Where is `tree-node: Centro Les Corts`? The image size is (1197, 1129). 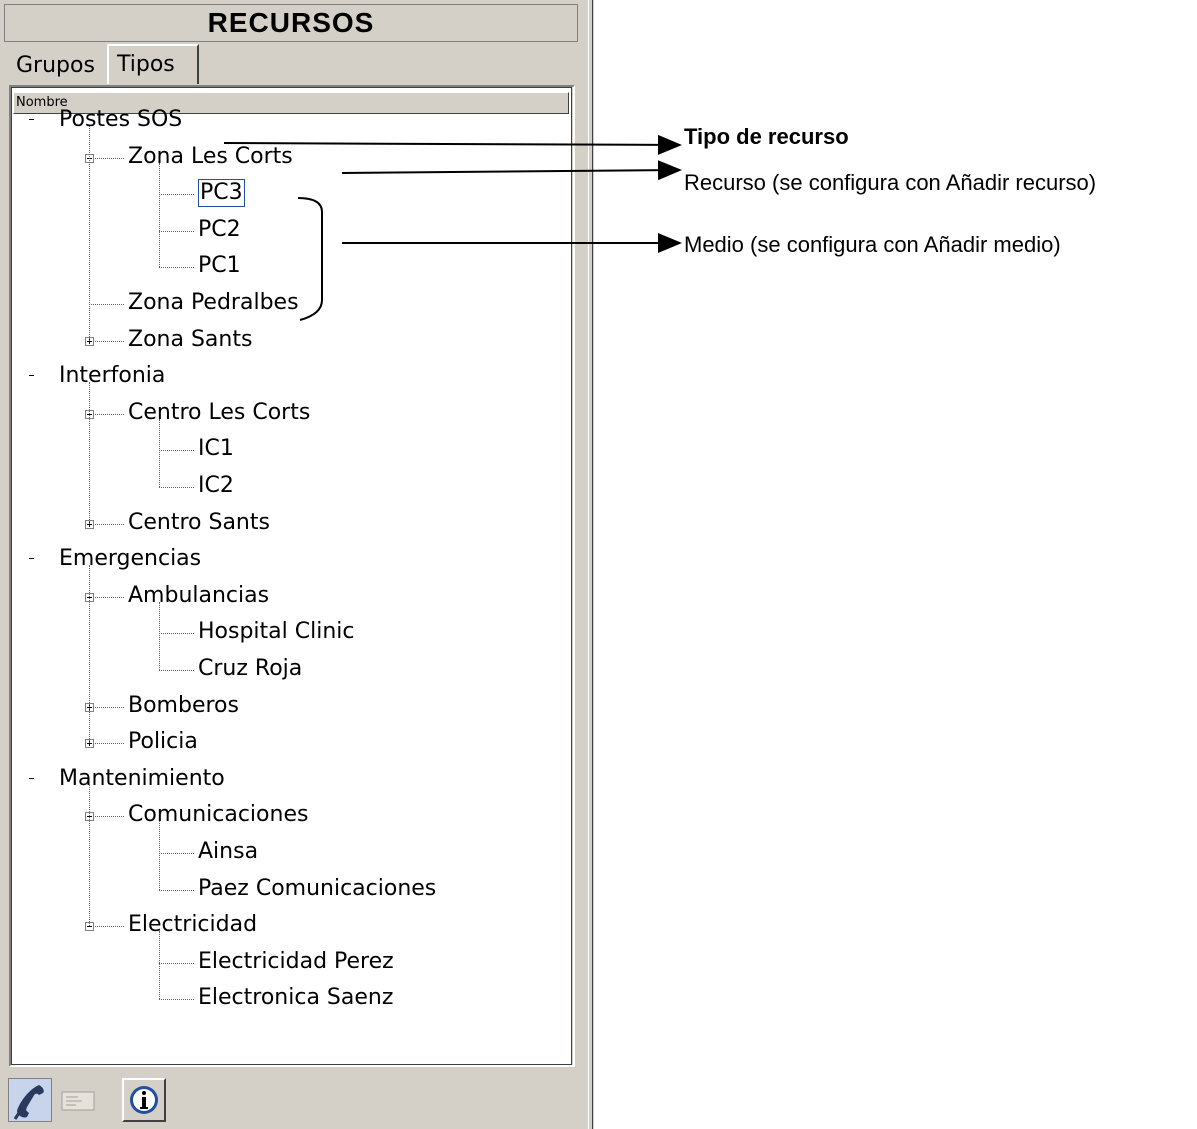 tree-node: Centro Les Corts is located at coordinates (219, 413).